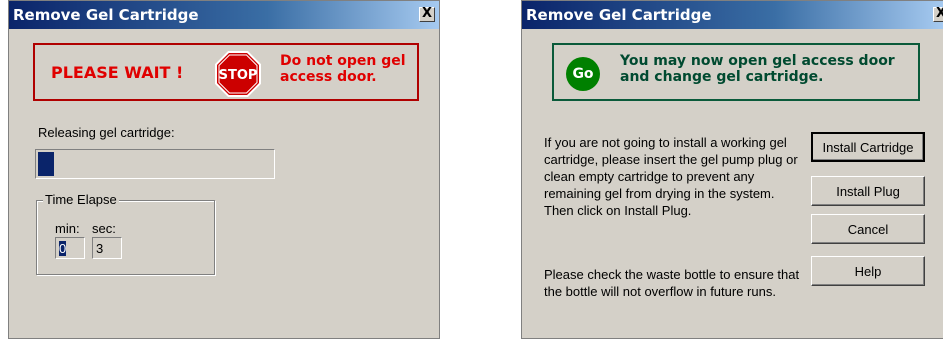 Image resolution: width=943 pixels, height=339 pixels. What do you see at coordinates (63, 248) in the screenshot?
I see `min-value: 0` at bounding box center [63, 248].